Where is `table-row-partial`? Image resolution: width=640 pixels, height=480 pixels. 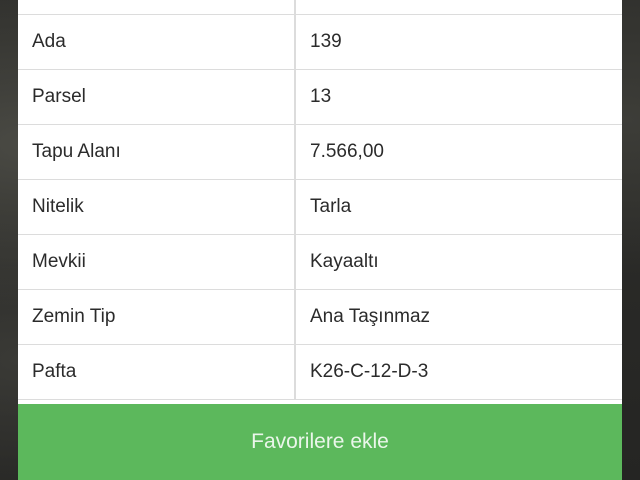 table-row-partial is located at coordinates (320, 7).